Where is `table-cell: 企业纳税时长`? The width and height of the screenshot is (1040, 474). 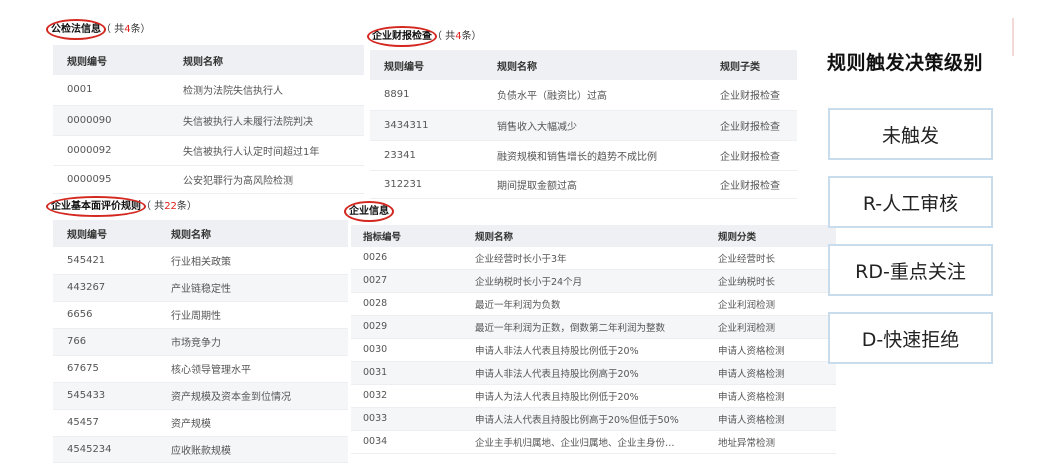 table-cell: 企业纳税时长 is located at coordinates (771, 281).